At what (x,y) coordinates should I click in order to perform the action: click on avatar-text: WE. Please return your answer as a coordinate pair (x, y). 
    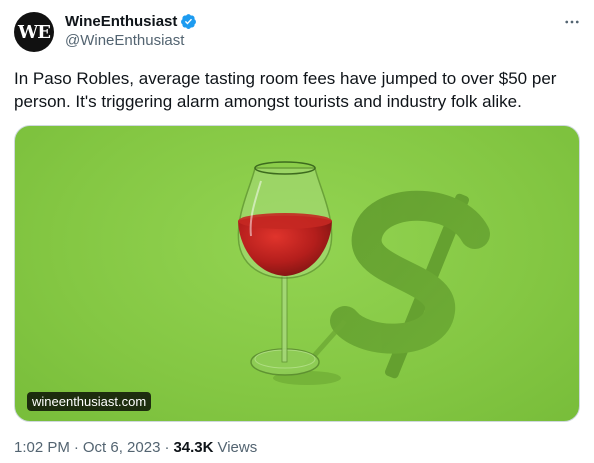
    Looking at the image, I should click on (34, 32).